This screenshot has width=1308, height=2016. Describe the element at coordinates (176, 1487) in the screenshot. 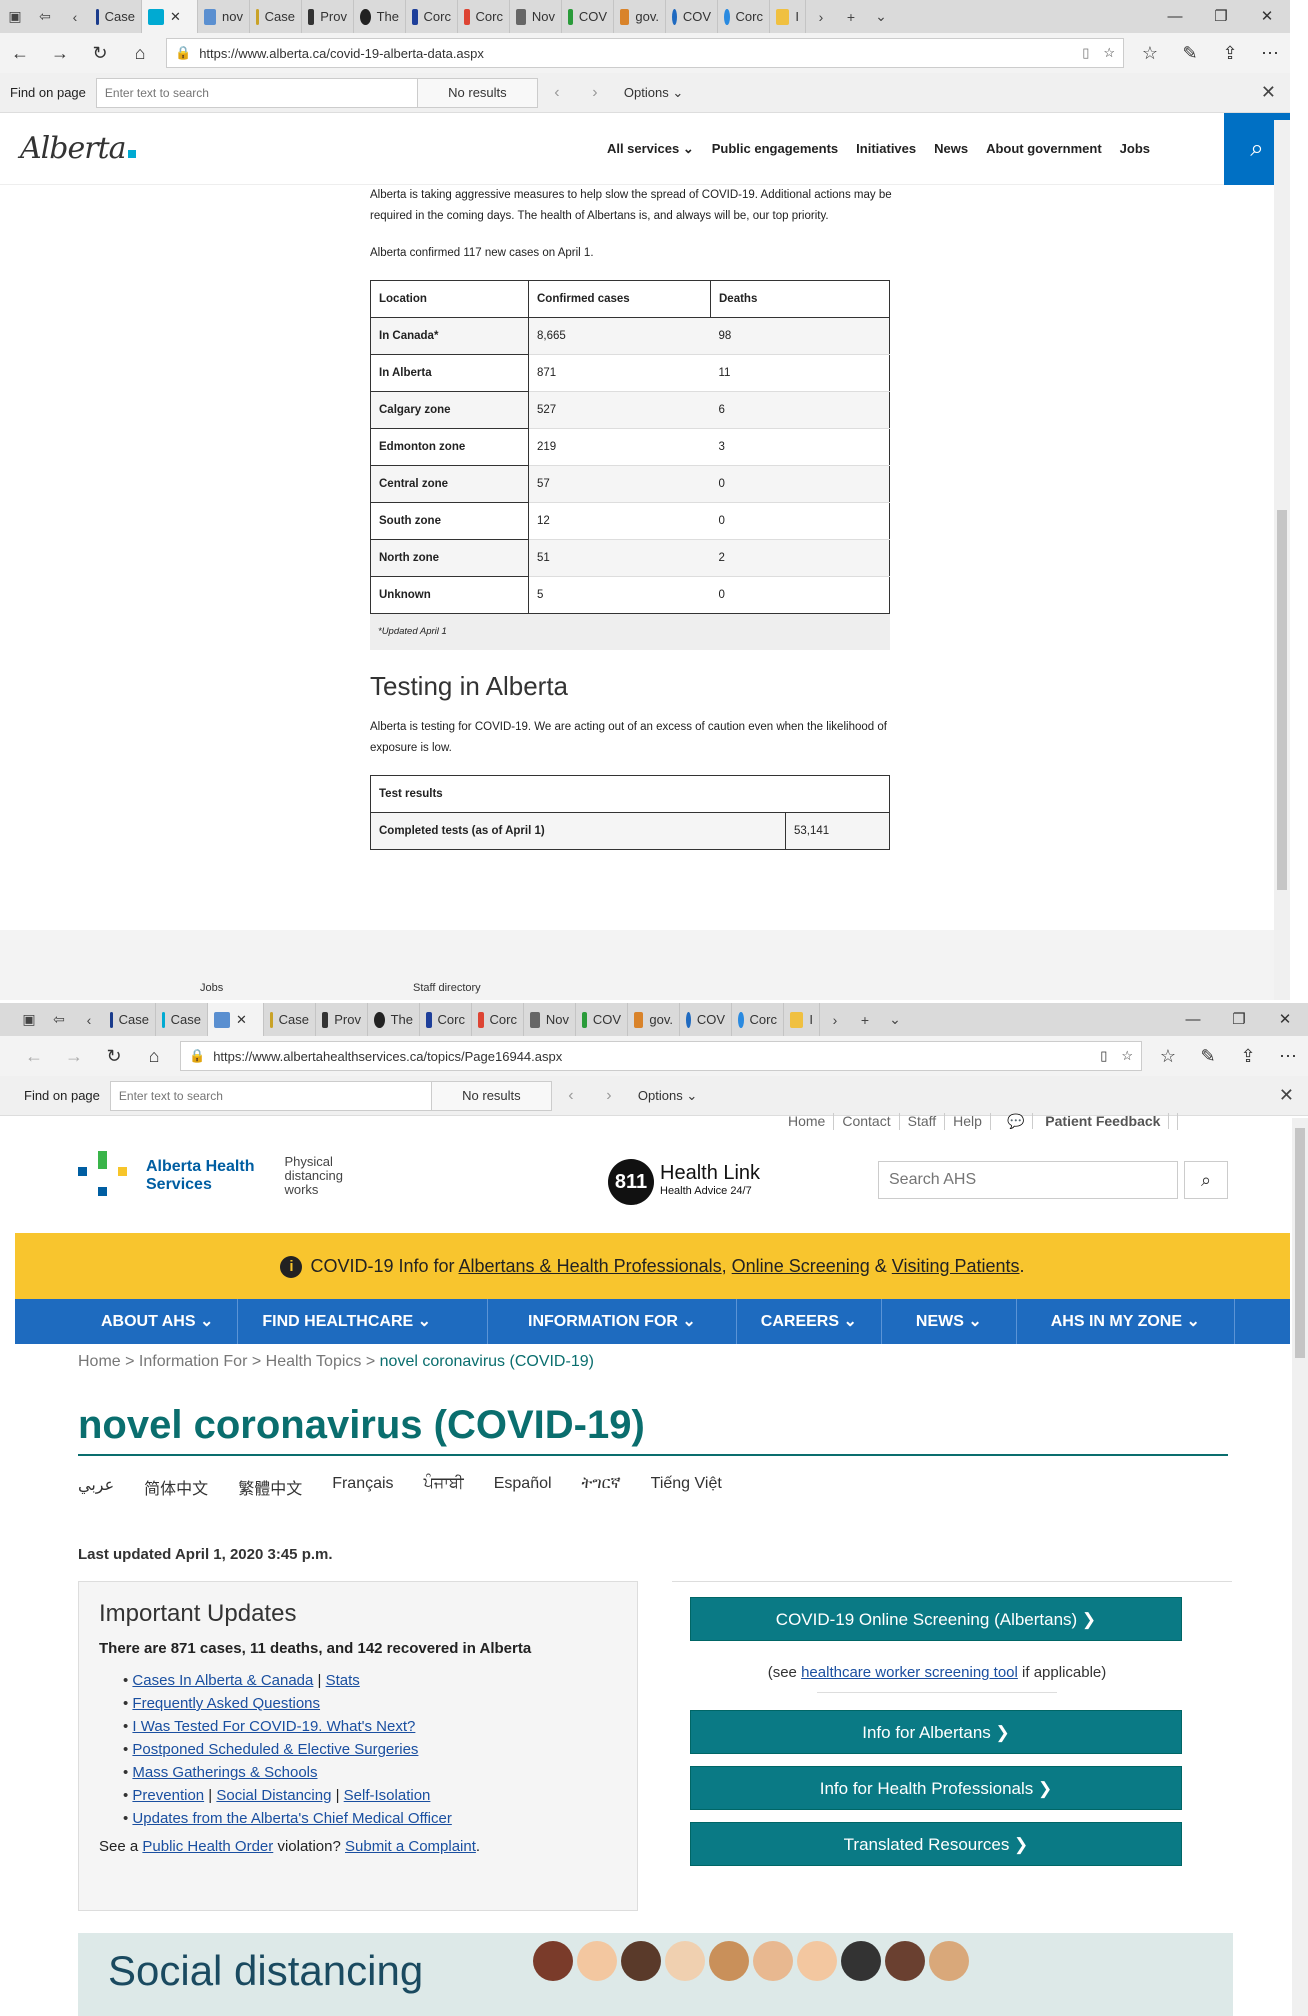

I see `lang-simplified-chinese: 简体中文` at that location.